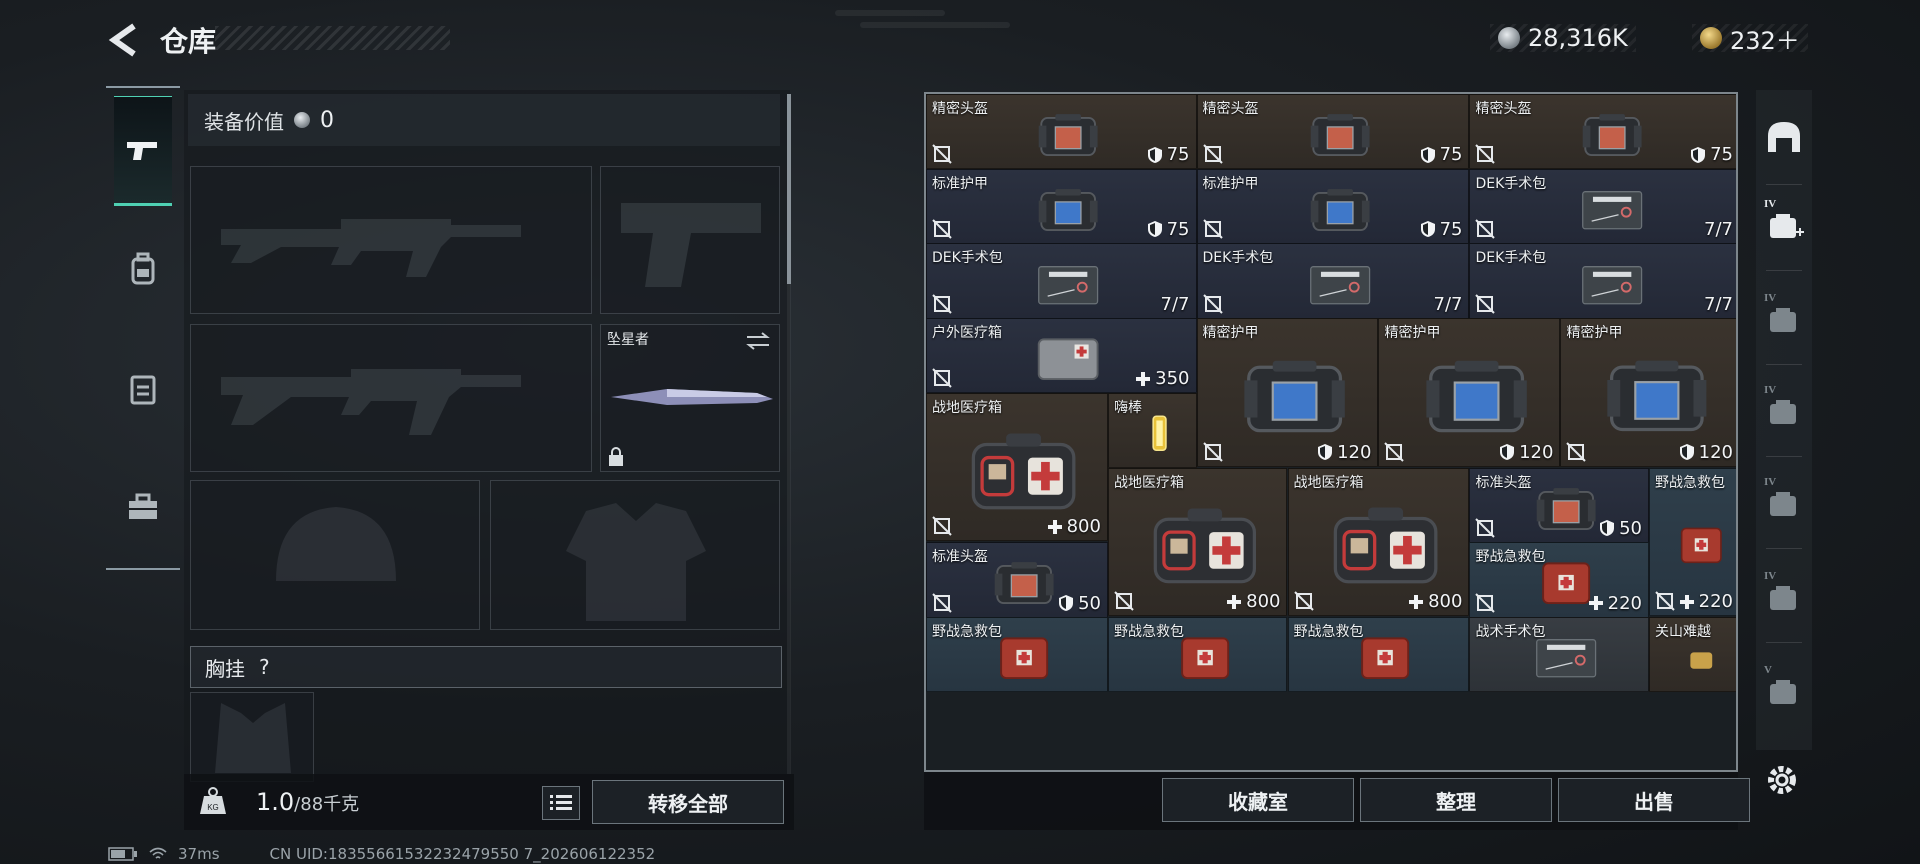 The image size is (1920, 864). Describe the element at coordinates (960, 40) in the screenshot. I see `header: 仓库 28,316K 232＋` at that location.